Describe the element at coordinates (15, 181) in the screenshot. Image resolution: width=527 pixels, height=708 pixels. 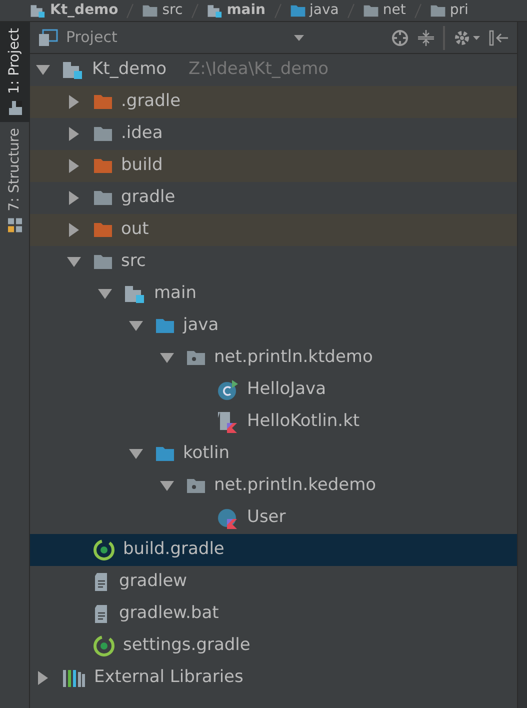
I see `tool-window-tab: 7: Structure` at that location.